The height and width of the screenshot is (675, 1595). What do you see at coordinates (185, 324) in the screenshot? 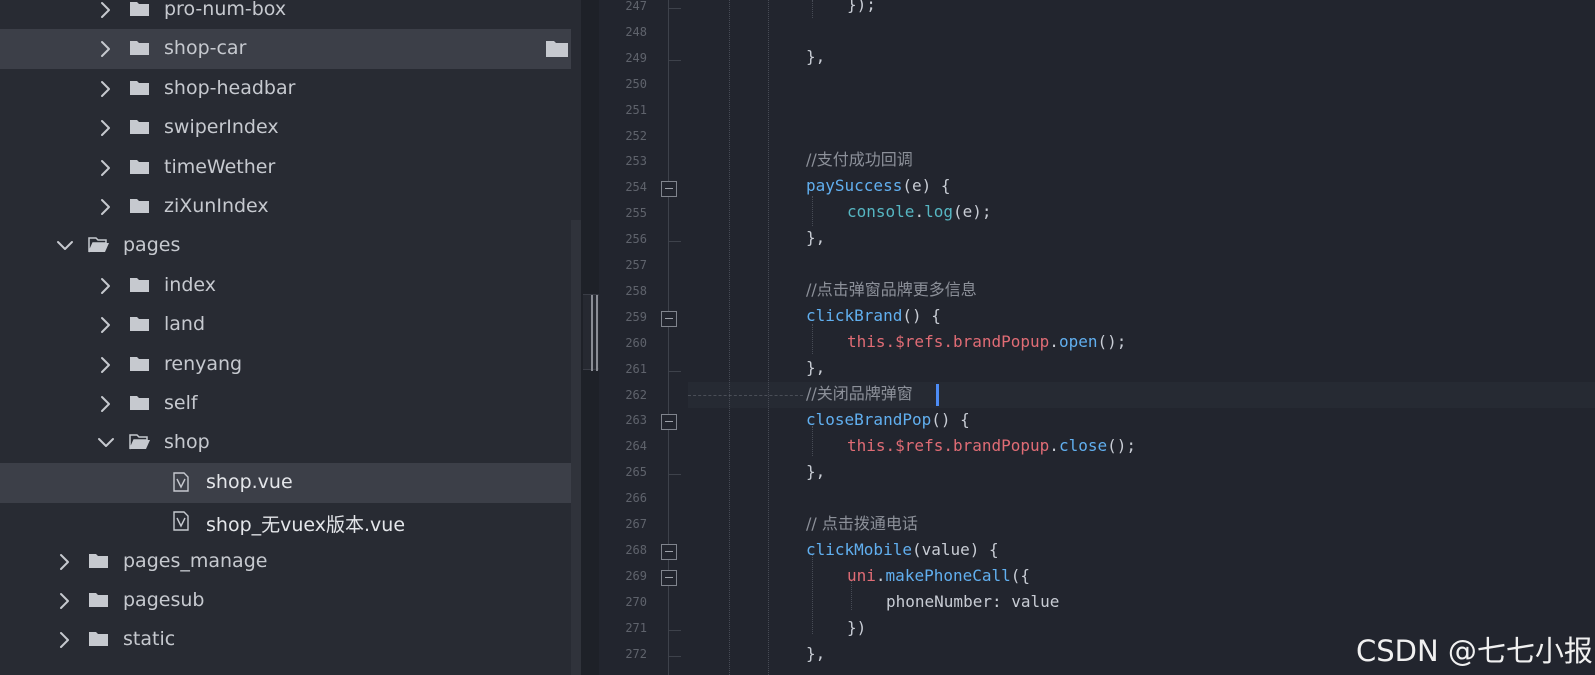
I see `tree-item-label: land` at bounding box center [185, 324].